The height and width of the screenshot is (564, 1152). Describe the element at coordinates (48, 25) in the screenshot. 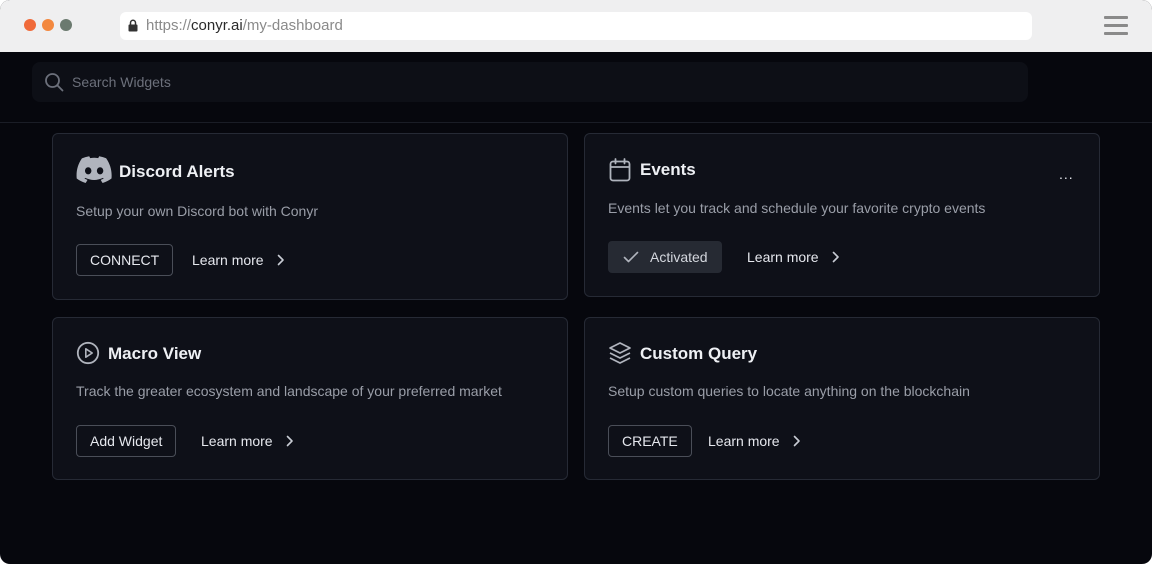

I see `minimize-window-dot` at that location.